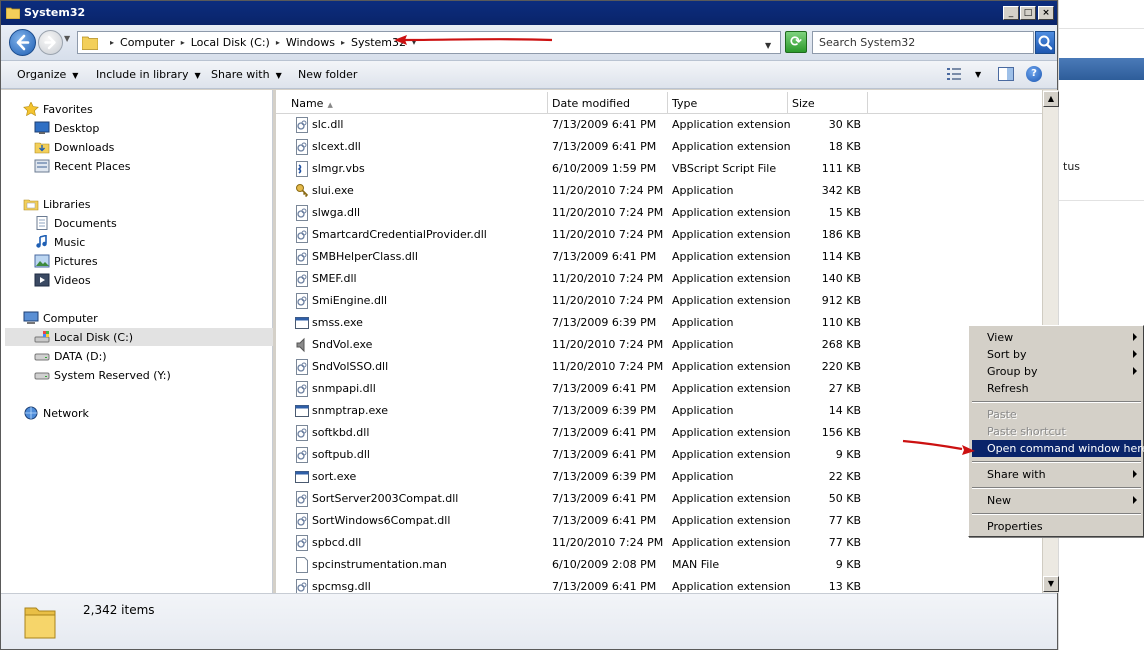 The height and width of the screenshot is (650, 1144). I want to click on menu-item-sort-by: Sort by, so click(1056, 354).